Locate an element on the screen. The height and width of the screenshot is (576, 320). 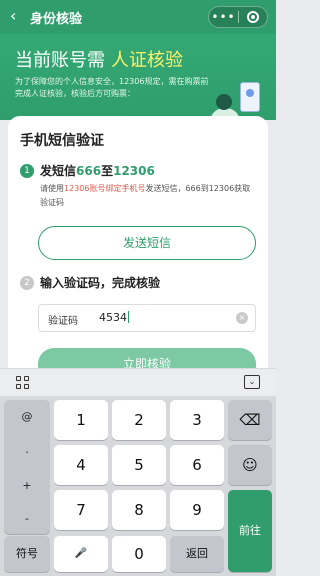
clear-input-icon: × is located at coordinates (242, 318).